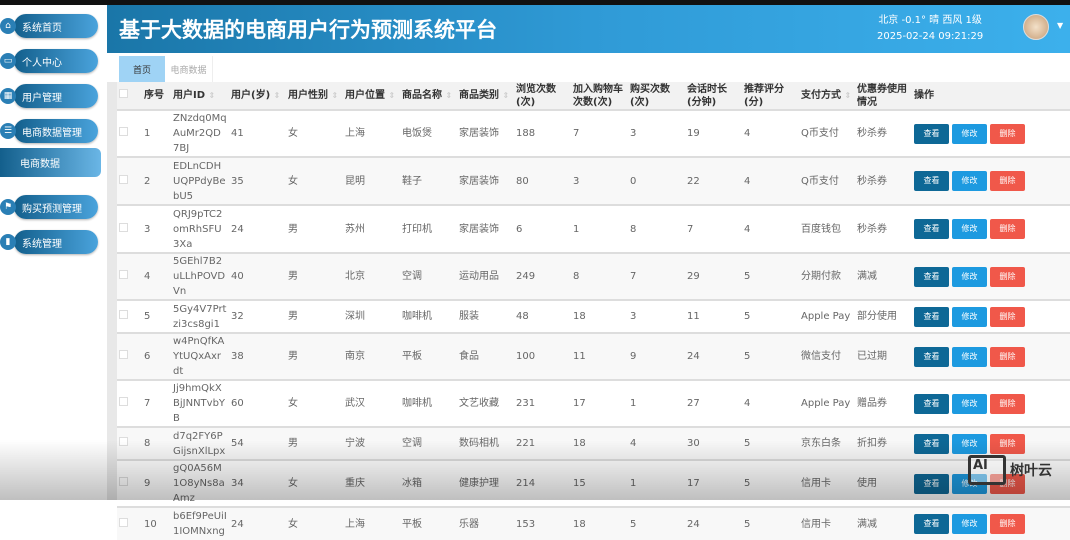 The height and width of the screenshot is (540, 1070). I want to click on table-cell: 24, so click(257, 523).